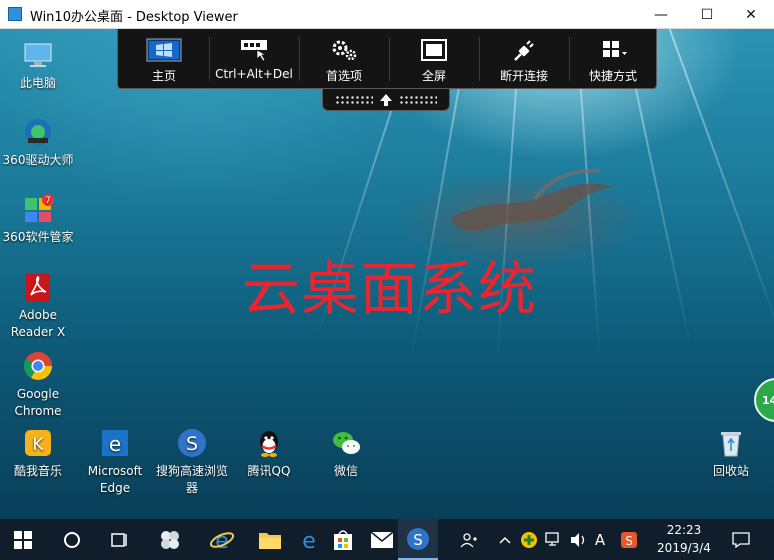  I want to click on taskbar-clock: 22:23 2019/3/4, so click(684, 539).